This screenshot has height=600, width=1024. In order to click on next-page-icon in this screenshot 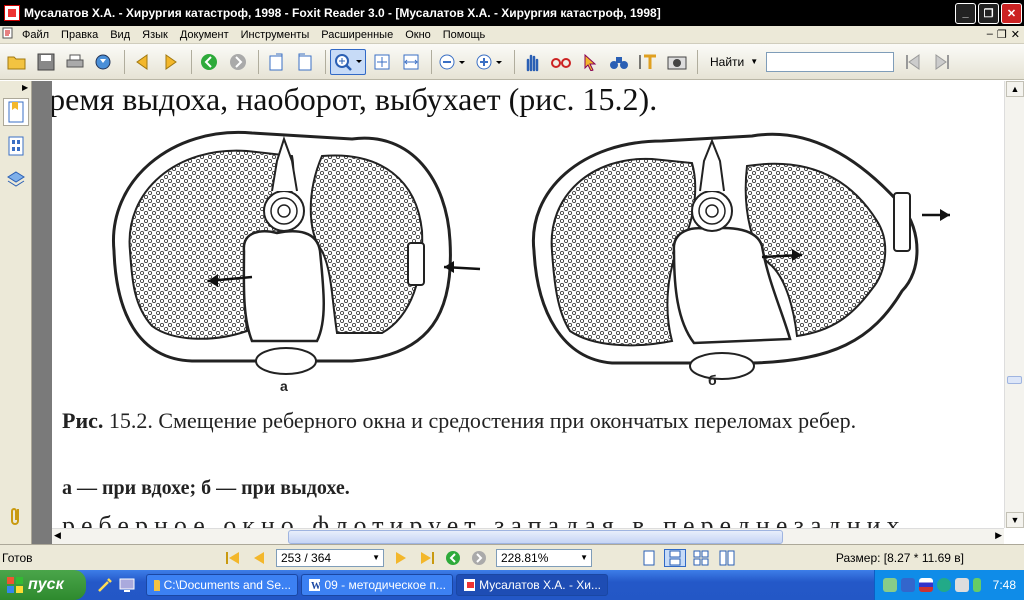, I will do `click(171, 62)`.